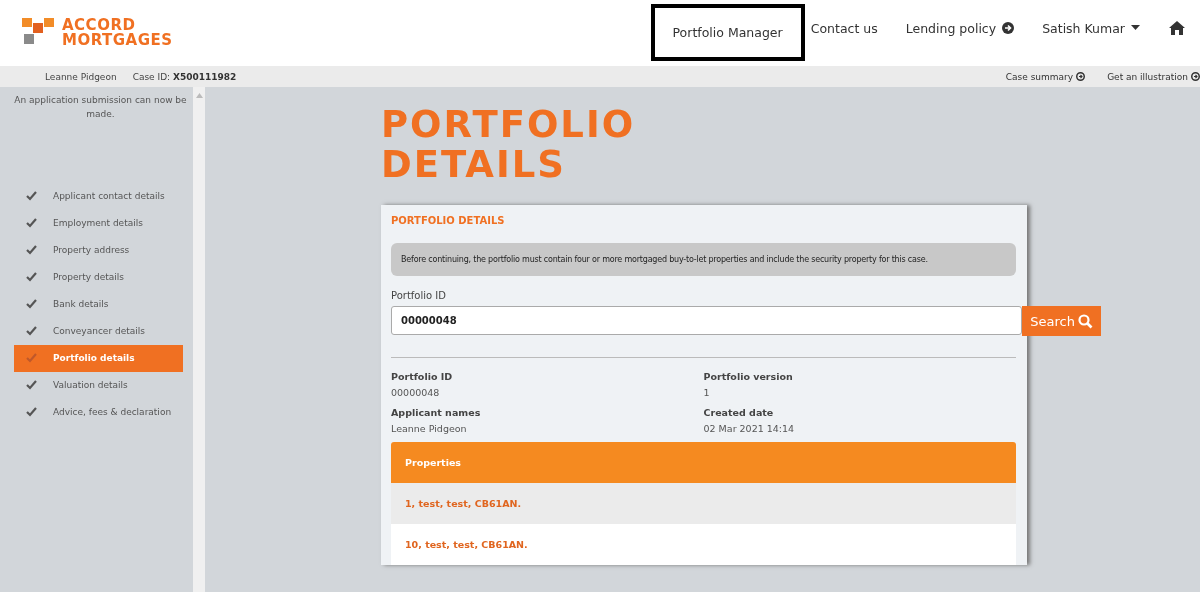 The height and width of the screenshot is (592, 1200). Describe the element at coordinates (95, 331) in the screenshot. I see `sidebar-item: Conveyancer details` at that location.